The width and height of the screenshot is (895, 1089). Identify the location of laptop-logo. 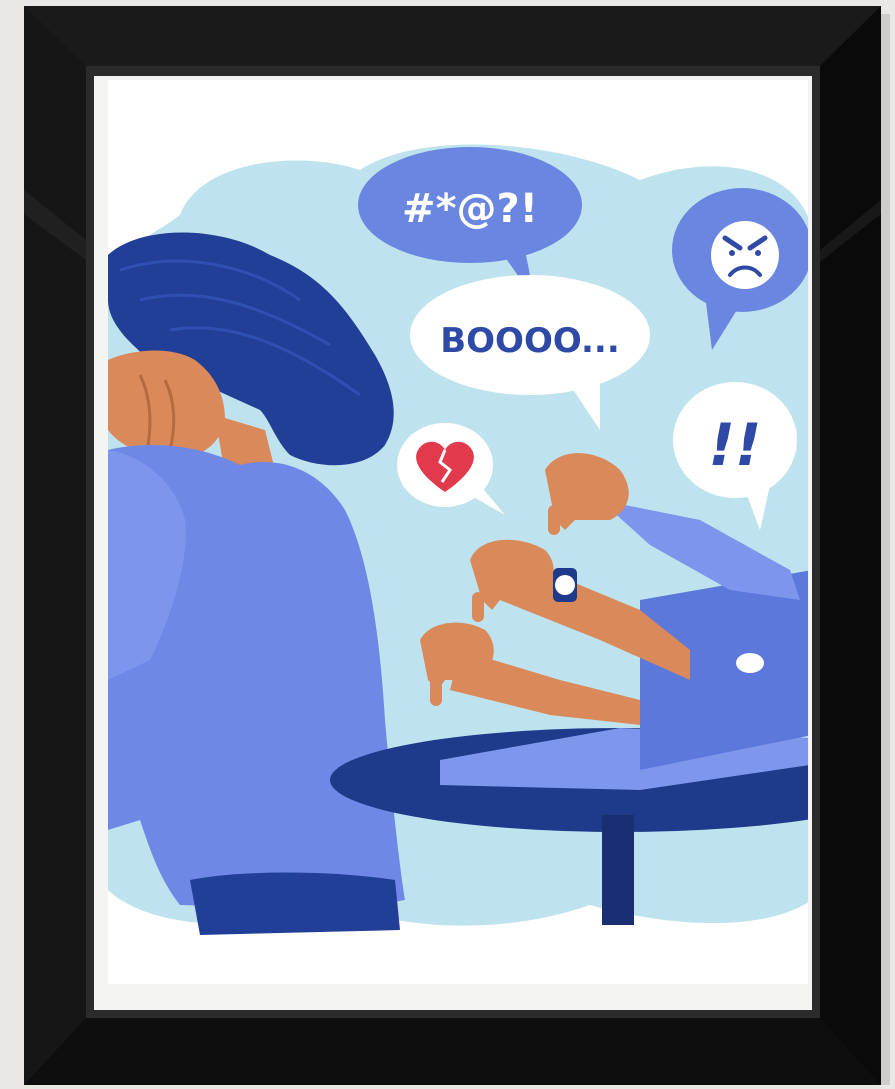
(750, 663).